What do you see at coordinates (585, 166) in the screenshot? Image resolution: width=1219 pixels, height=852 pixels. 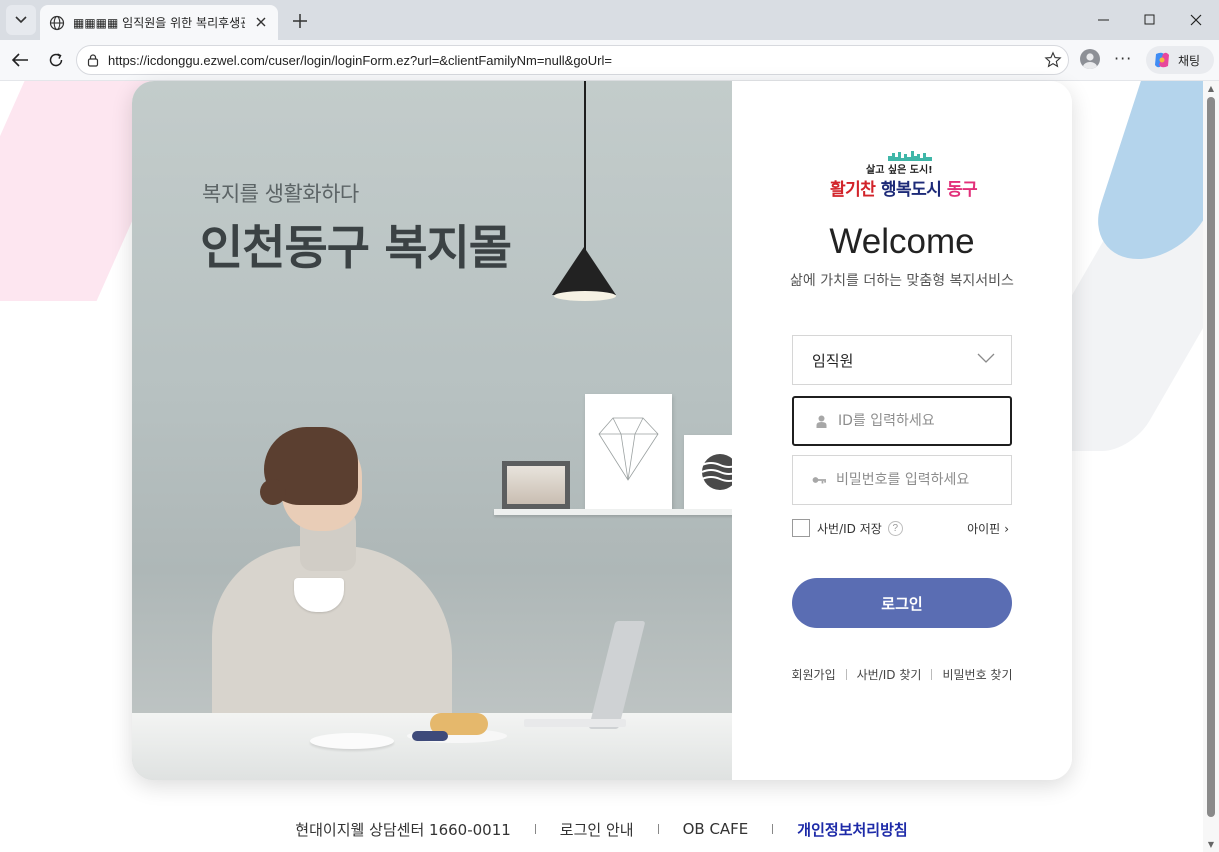 I see `lamp-cord` at bounding box center [585, 166].